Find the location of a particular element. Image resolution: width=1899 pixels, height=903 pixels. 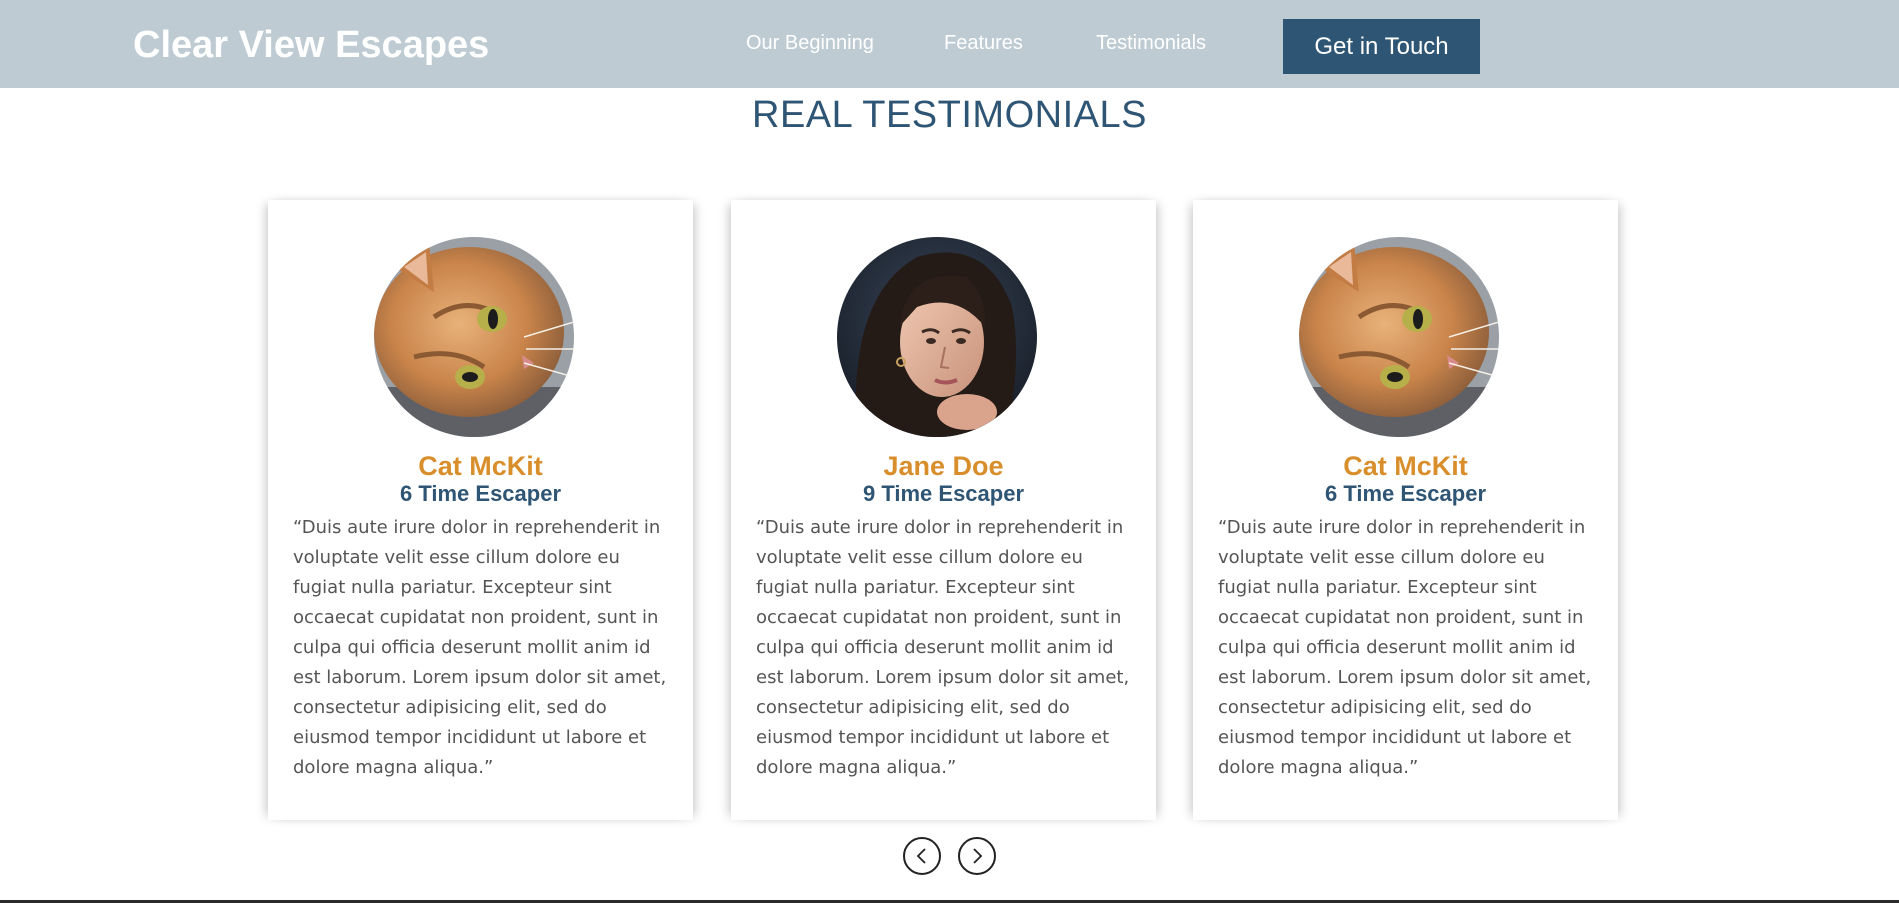

woman-avatar is located at coordinates (937, 337).